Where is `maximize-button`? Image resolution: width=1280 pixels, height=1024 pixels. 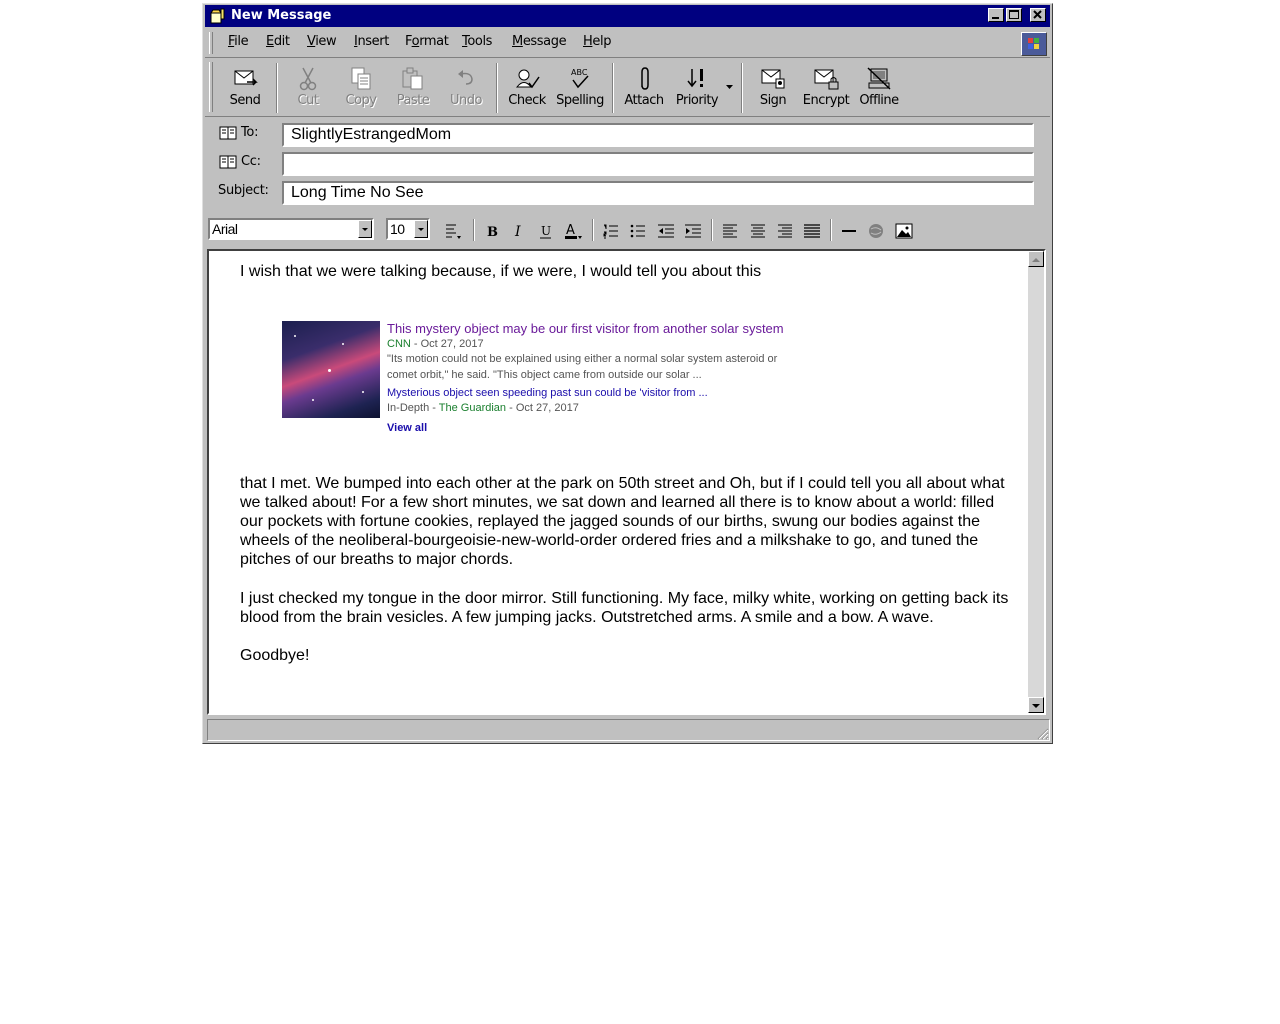 maximize-button is located at coordinates (1014, 15).